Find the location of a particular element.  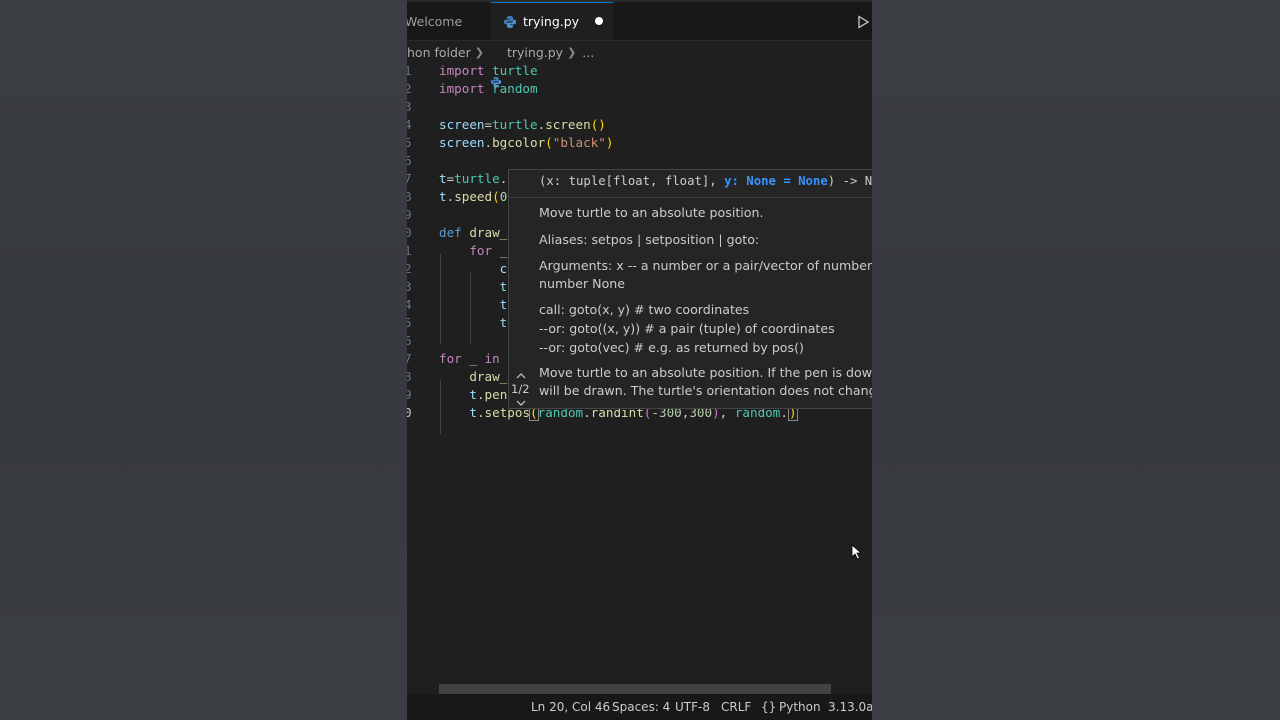

code-text: screen.bgcolor("black") is located at coordinates (526, 142).